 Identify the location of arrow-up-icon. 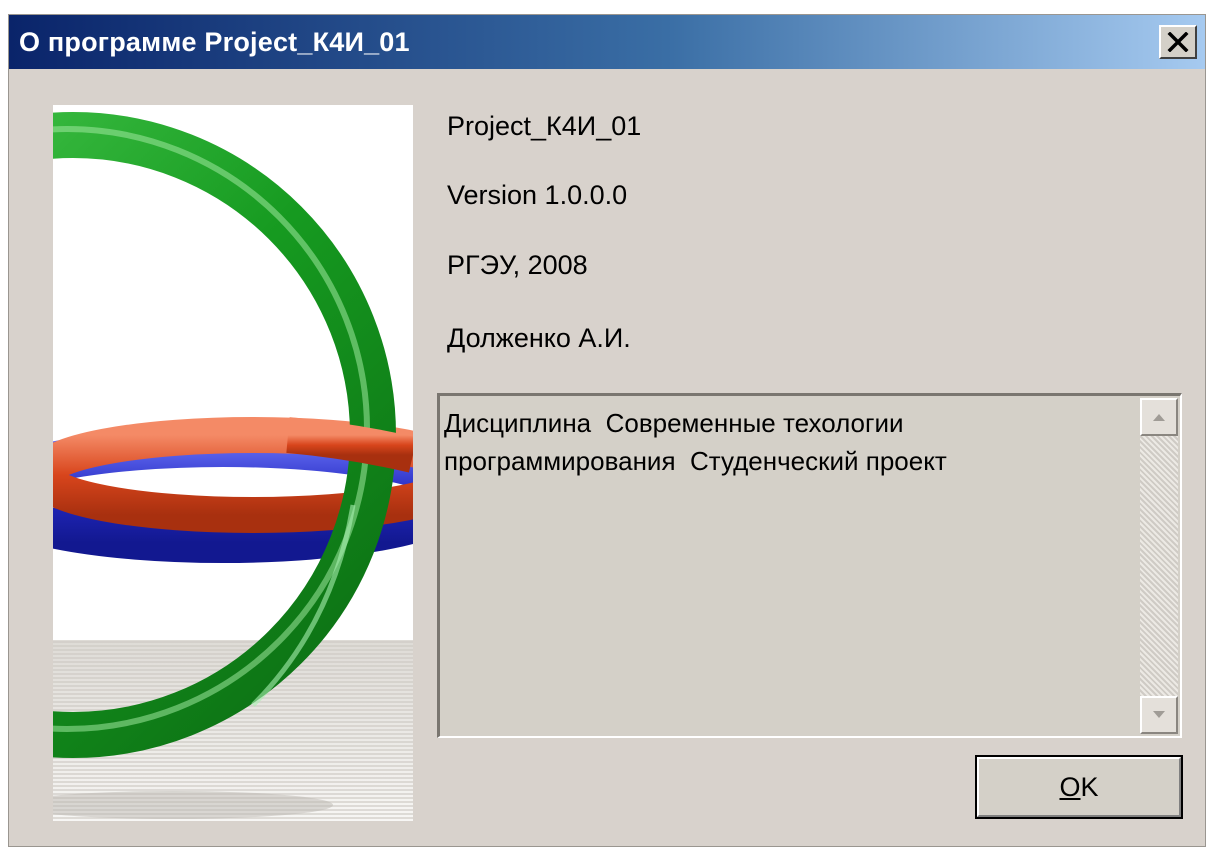
(1159, 417).